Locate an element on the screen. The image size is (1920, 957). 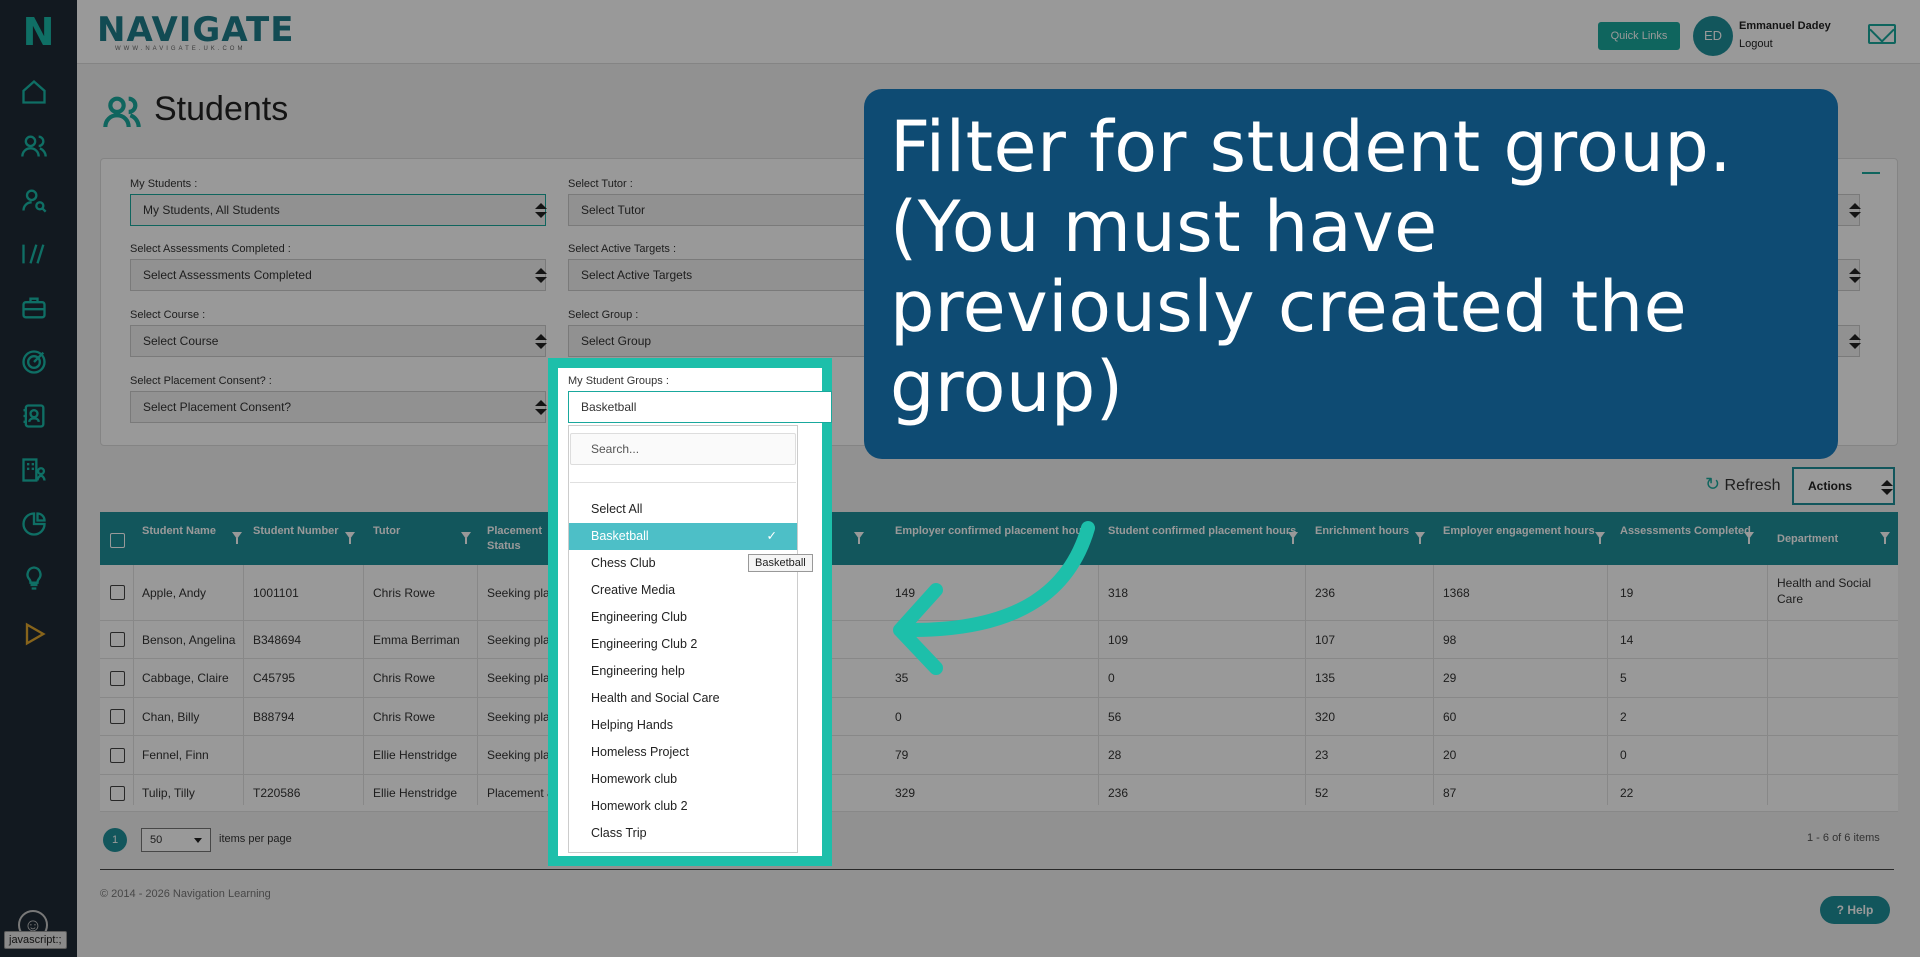
pointer-arrow-icon is located at coordinates (994, 598).